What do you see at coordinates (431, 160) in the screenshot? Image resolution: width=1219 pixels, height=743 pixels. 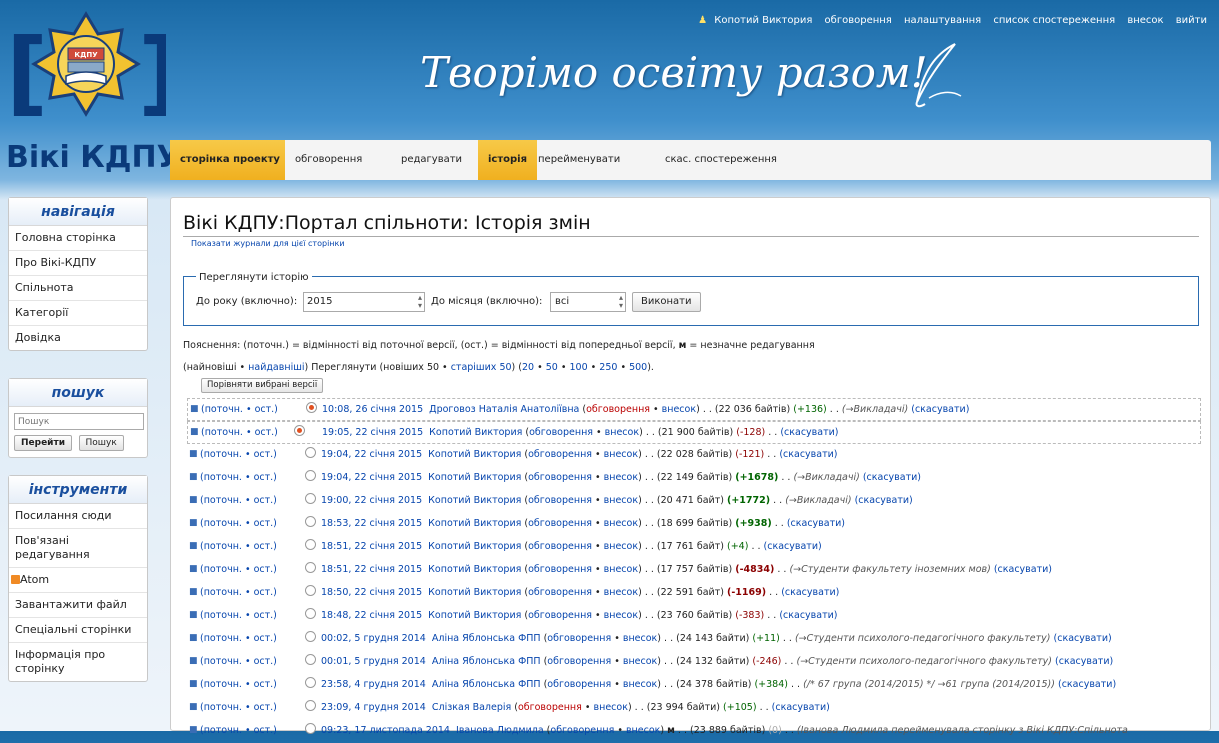 I see `tab-edit: редагувати` at bounding box center [431, 160].